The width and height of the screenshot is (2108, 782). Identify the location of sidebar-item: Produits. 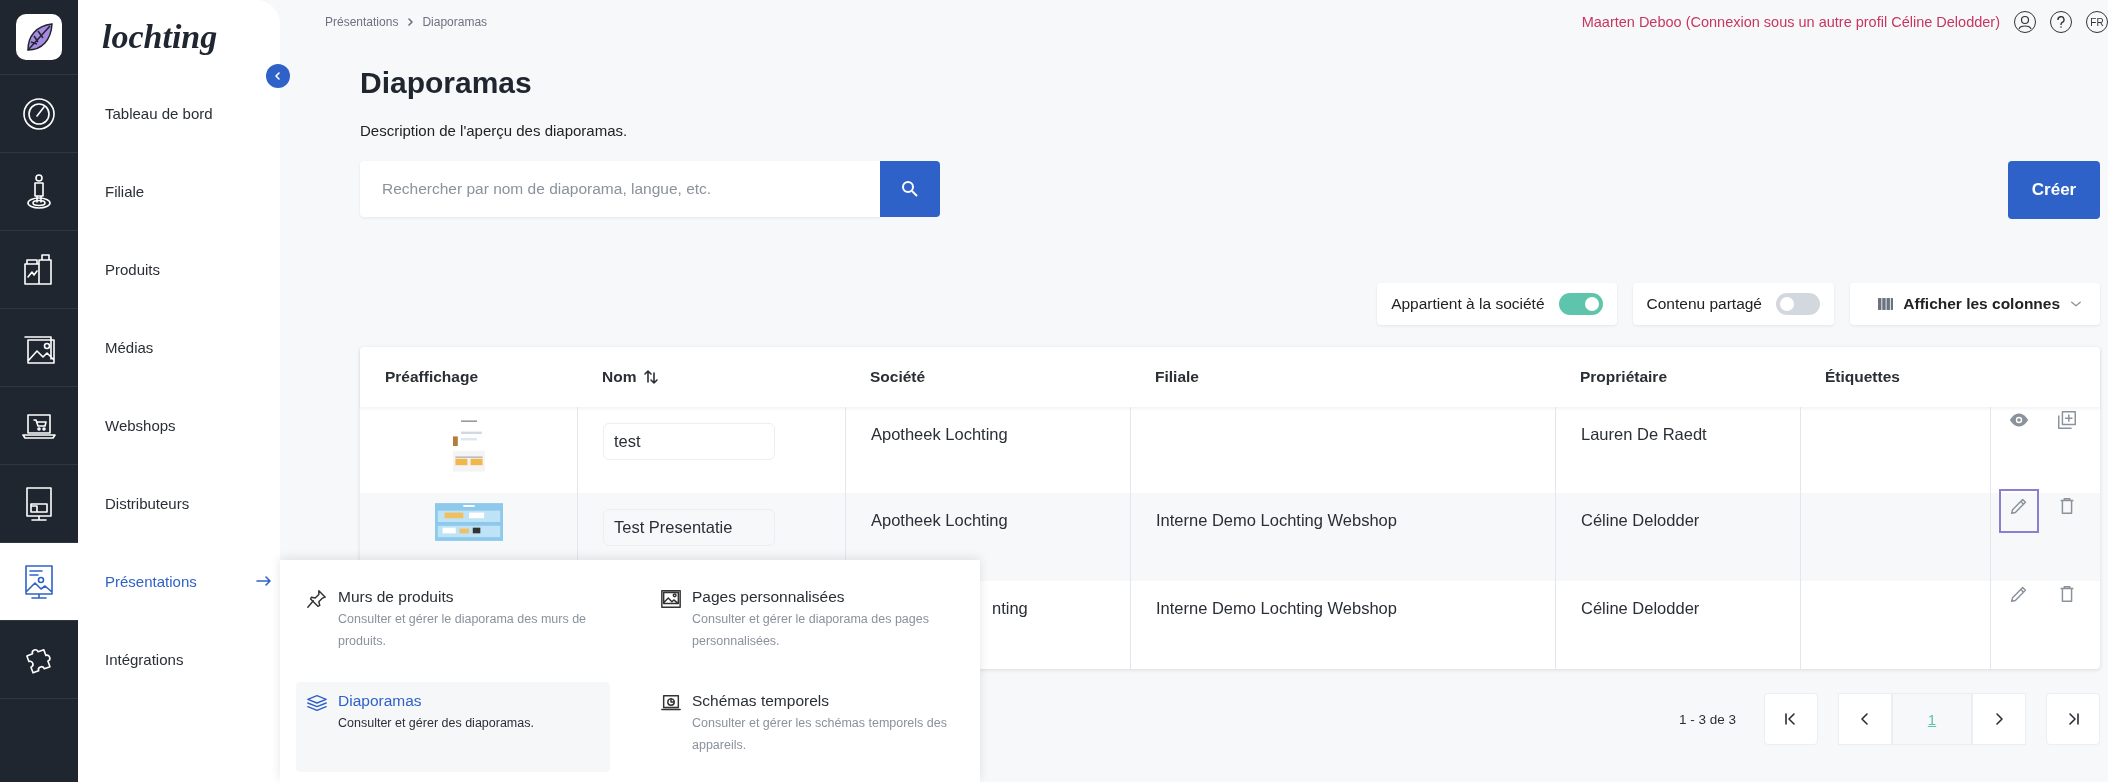
(179, 269).